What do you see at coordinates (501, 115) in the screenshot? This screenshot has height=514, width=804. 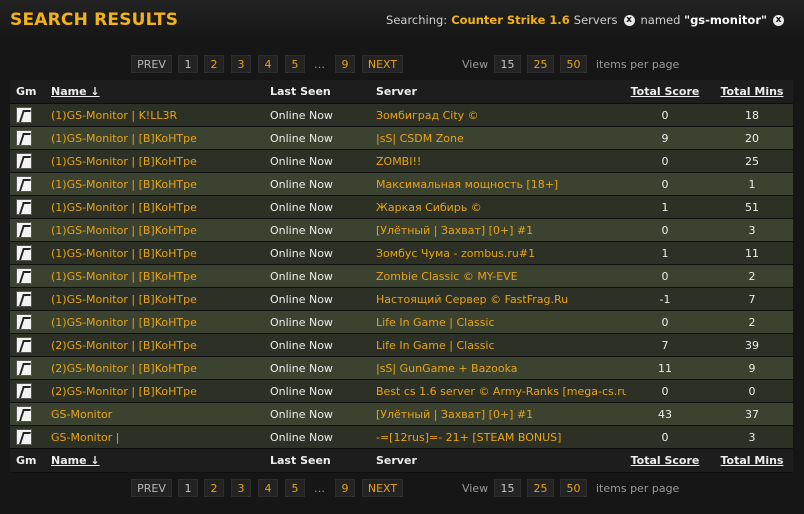 I see `server-name-link: Зомбиград City ©` at bounding box center [501, 115].